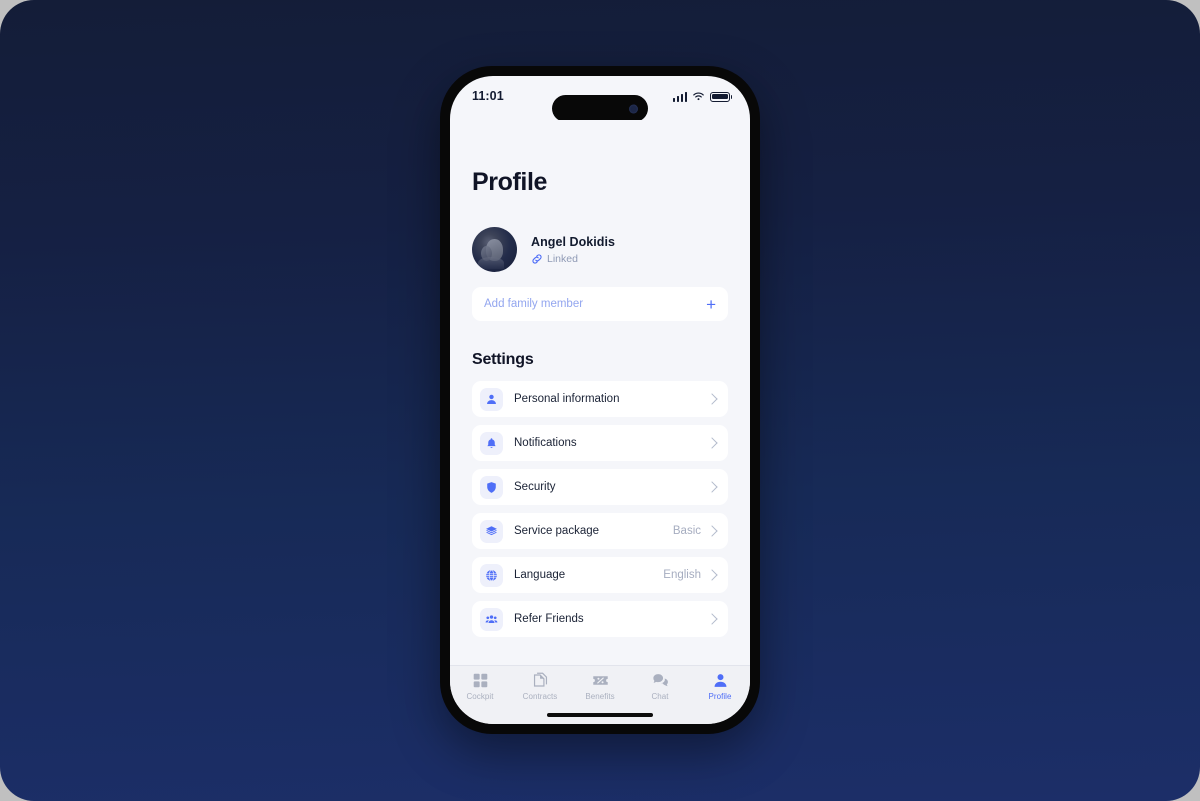 Image resolution: width=1200 pixels, height=801 pixels. Describe the element at coordinates (600, 680) in the screenshot. I see `ticket-percent-icon` at that location.